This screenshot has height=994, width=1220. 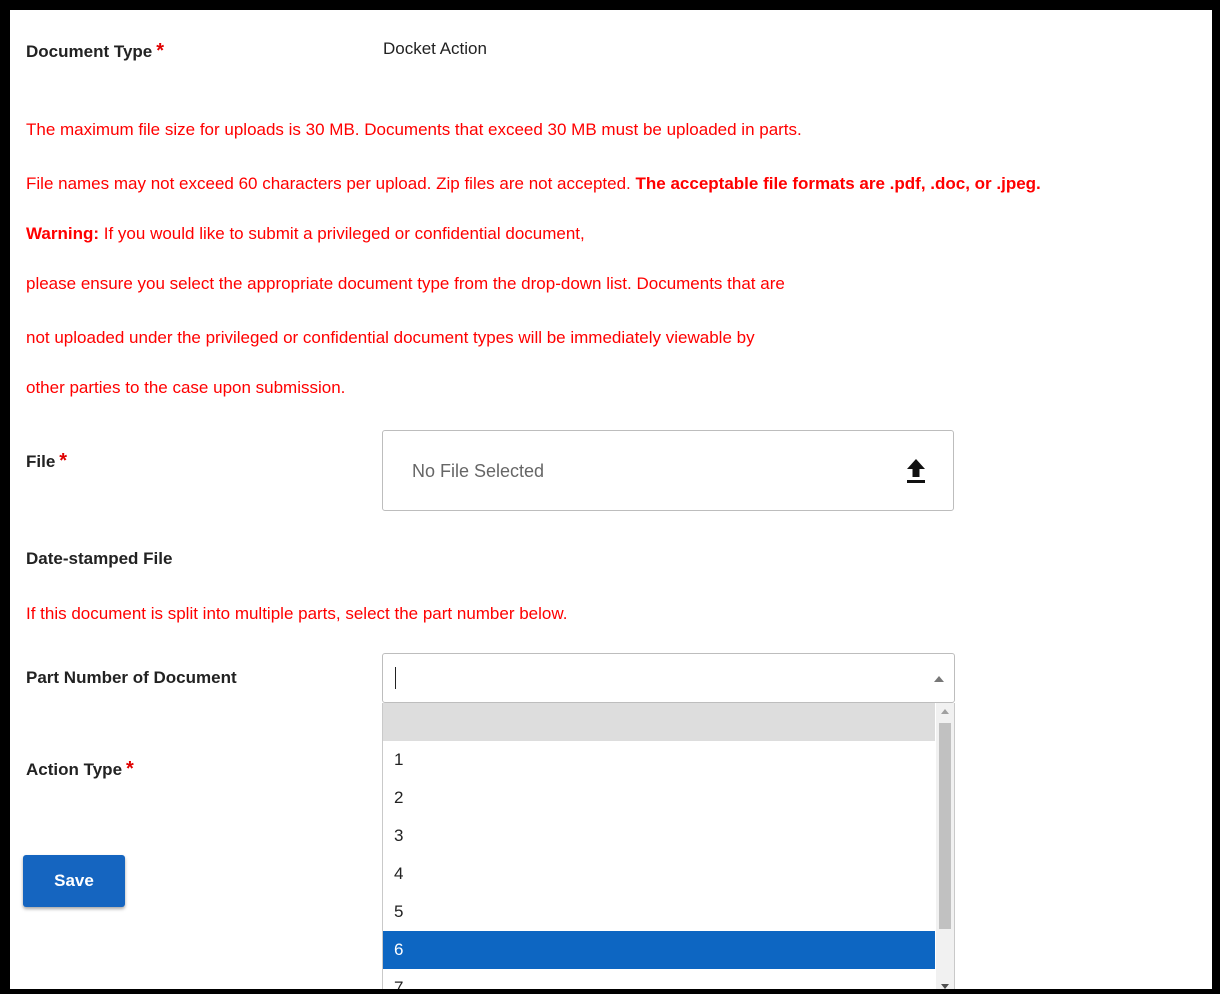 I want to click on action-type-label: Action Type *, so click(x=80, y=769).